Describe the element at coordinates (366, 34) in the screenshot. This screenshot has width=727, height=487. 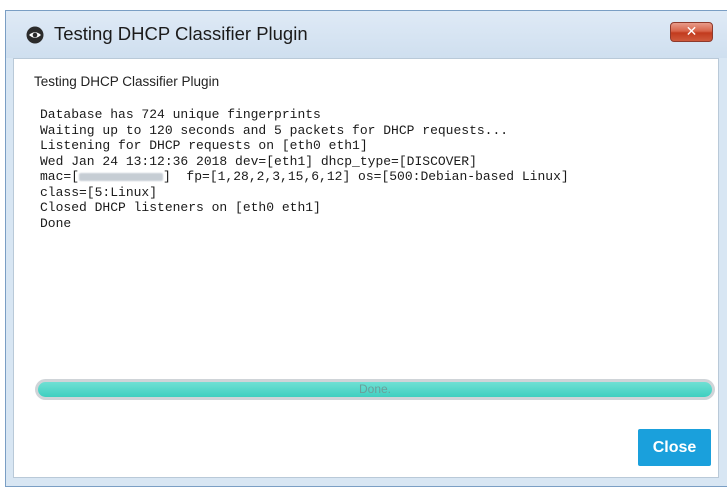
I see `title-bar: Testing DHCP Classifier Plugin ✕` at that location.